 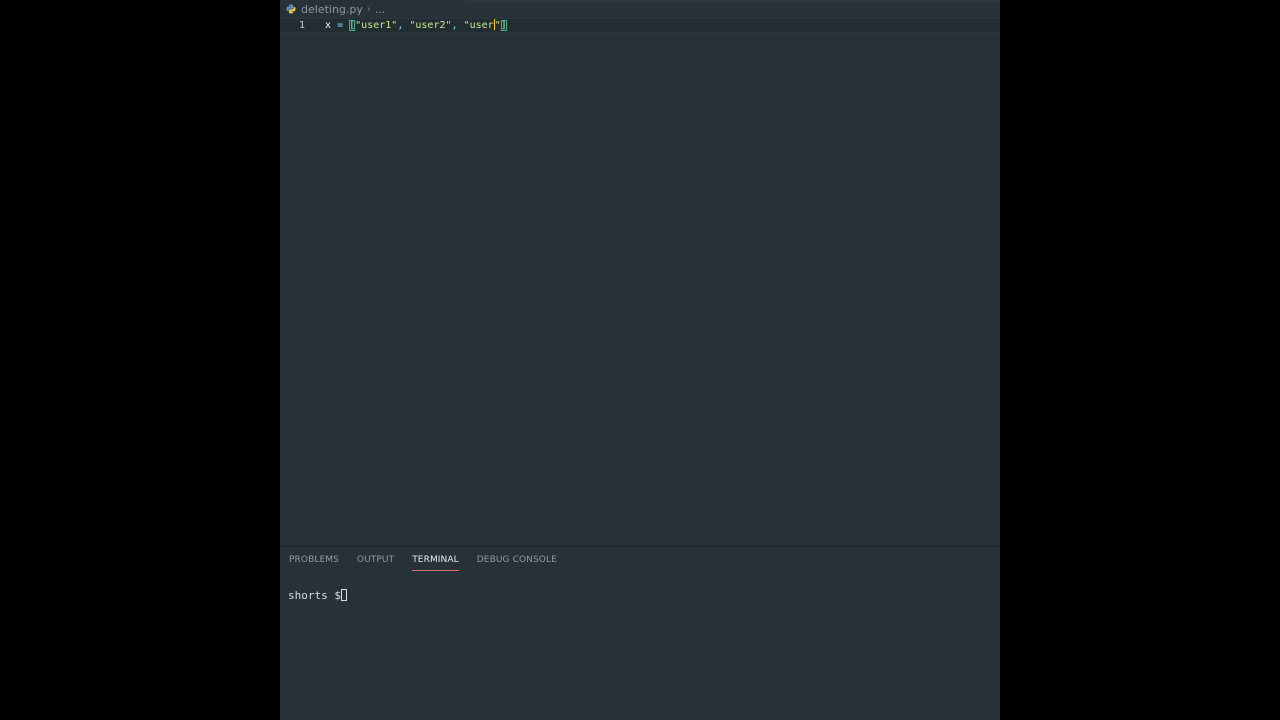 What do you see at coordinates (640, 25) in the screenshot?
I see `current-line-highlight: 1 x = ["user1", "user2", "user"]` at bounding box center [640, 25].